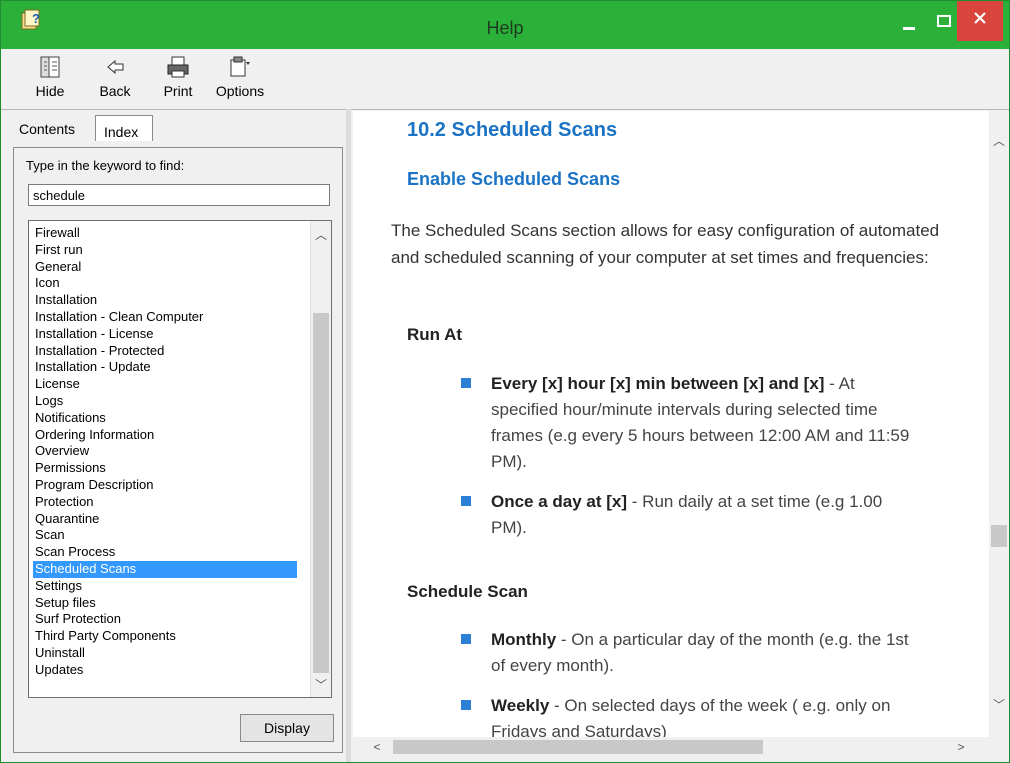 This screenshot has height=763, width=1010. What do you see at coordinates (165, 233) in the screenshot?
I see `index-list-item: Firewall` at bounding box center [165, 233].